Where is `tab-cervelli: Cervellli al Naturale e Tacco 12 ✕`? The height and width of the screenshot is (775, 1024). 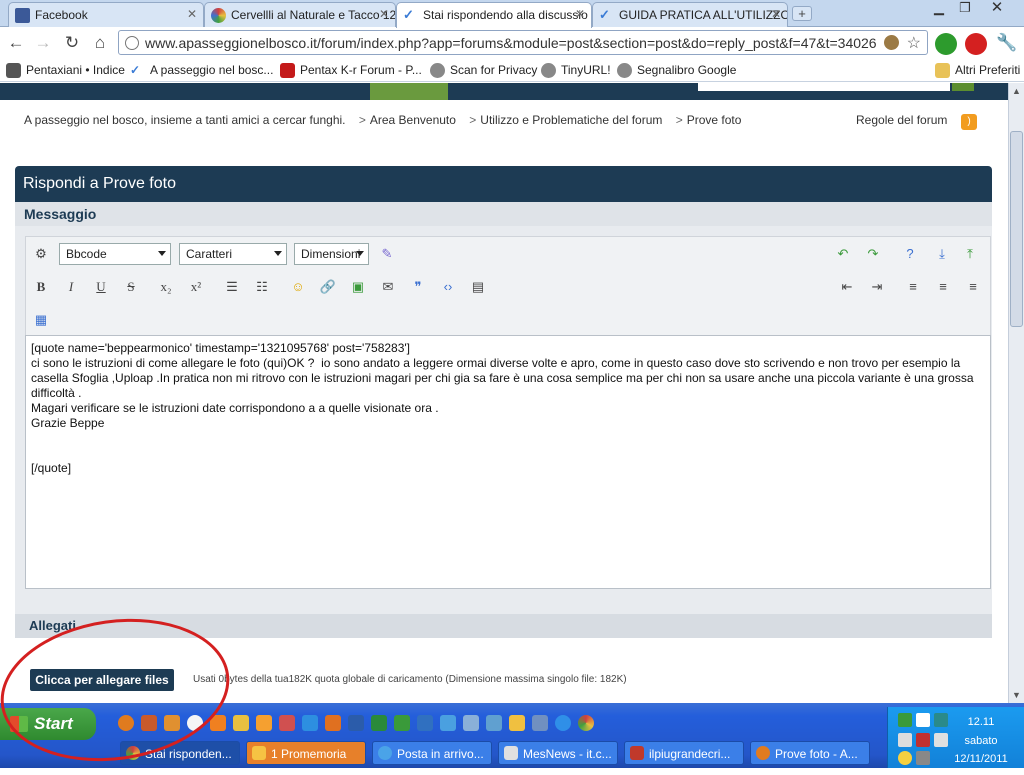
tab-cervelli: Cervellli al Naturale e Tacco 12 ✕ is located at coordinates (300, 14).